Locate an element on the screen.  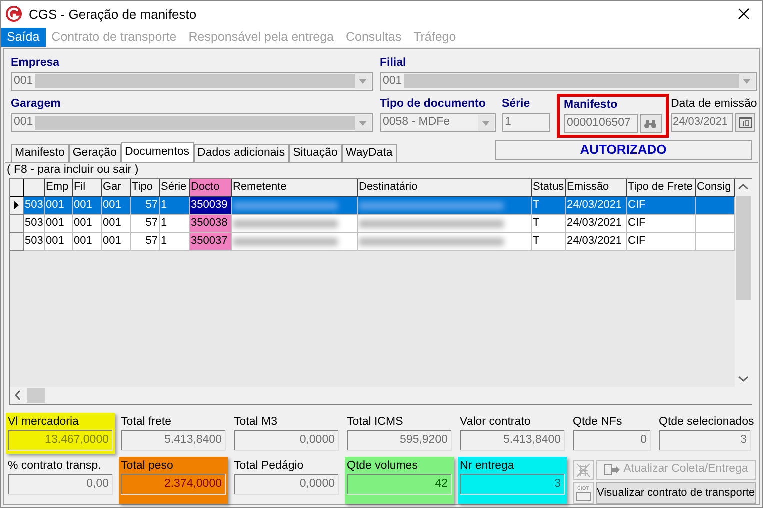
value-field: 13.467,0000 is located at coordinates (60, 440).